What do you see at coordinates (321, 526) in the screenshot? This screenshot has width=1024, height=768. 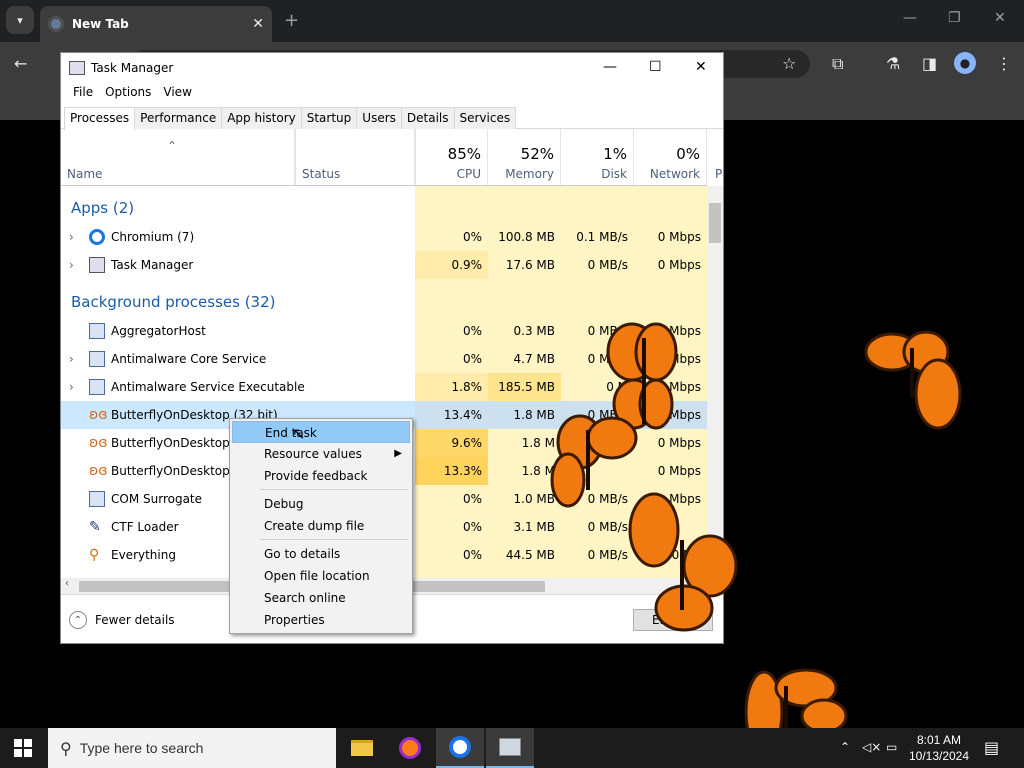 I see `menu-create-dump-file: Create dump file` at bounding box center [321, 526].